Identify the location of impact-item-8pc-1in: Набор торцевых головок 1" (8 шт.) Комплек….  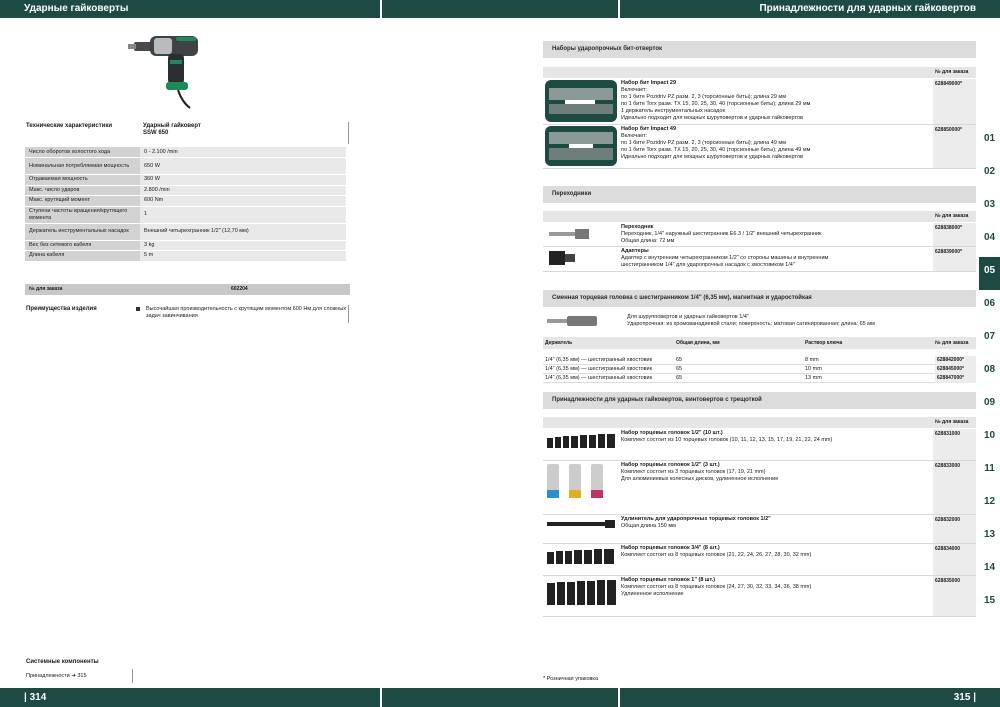
(759, 596).